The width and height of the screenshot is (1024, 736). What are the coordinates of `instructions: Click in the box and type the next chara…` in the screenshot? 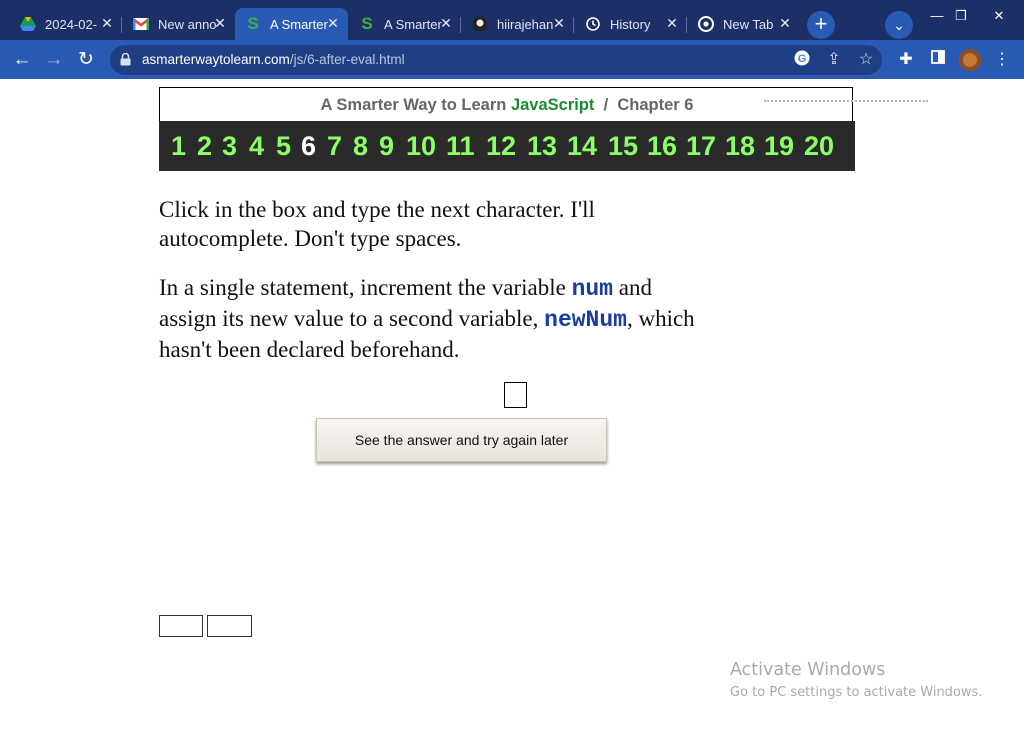 It's located at (377, 224).